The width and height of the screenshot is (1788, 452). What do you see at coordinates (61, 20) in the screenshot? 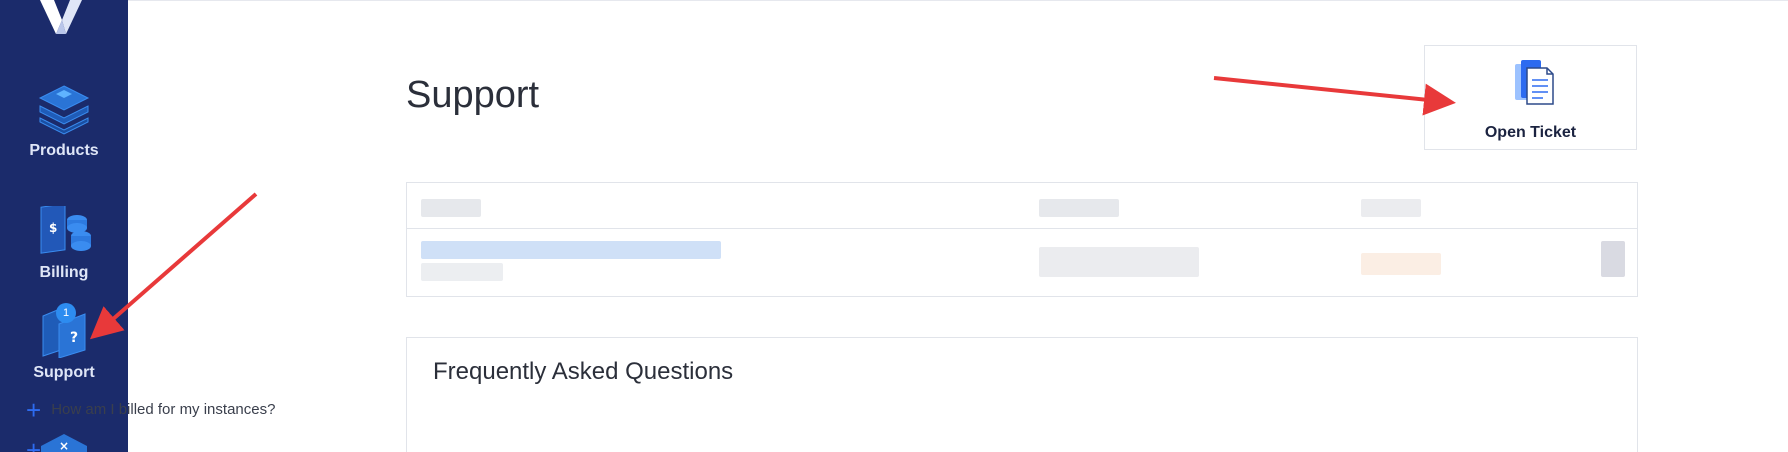
I see `brand-logo` at bounding box center [61, 20].